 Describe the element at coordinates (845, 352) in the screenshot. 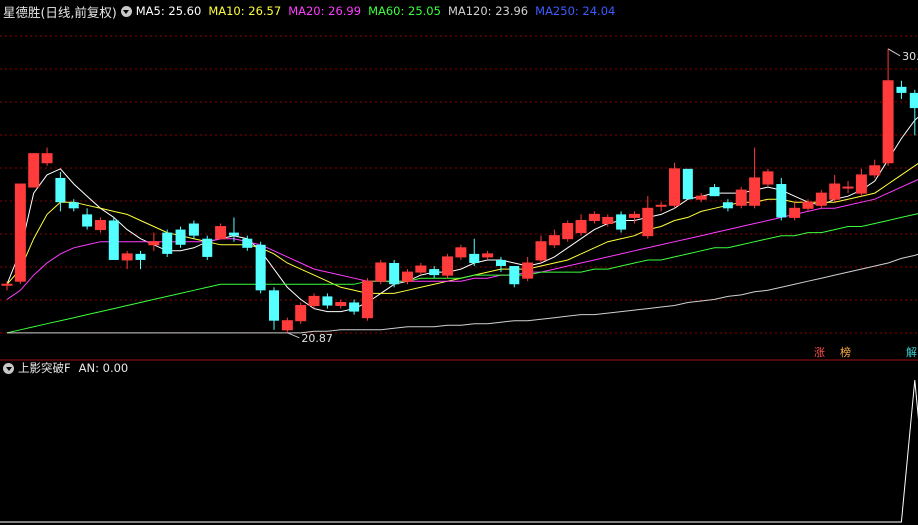

I see `ranking-badge: 榜` at that location.